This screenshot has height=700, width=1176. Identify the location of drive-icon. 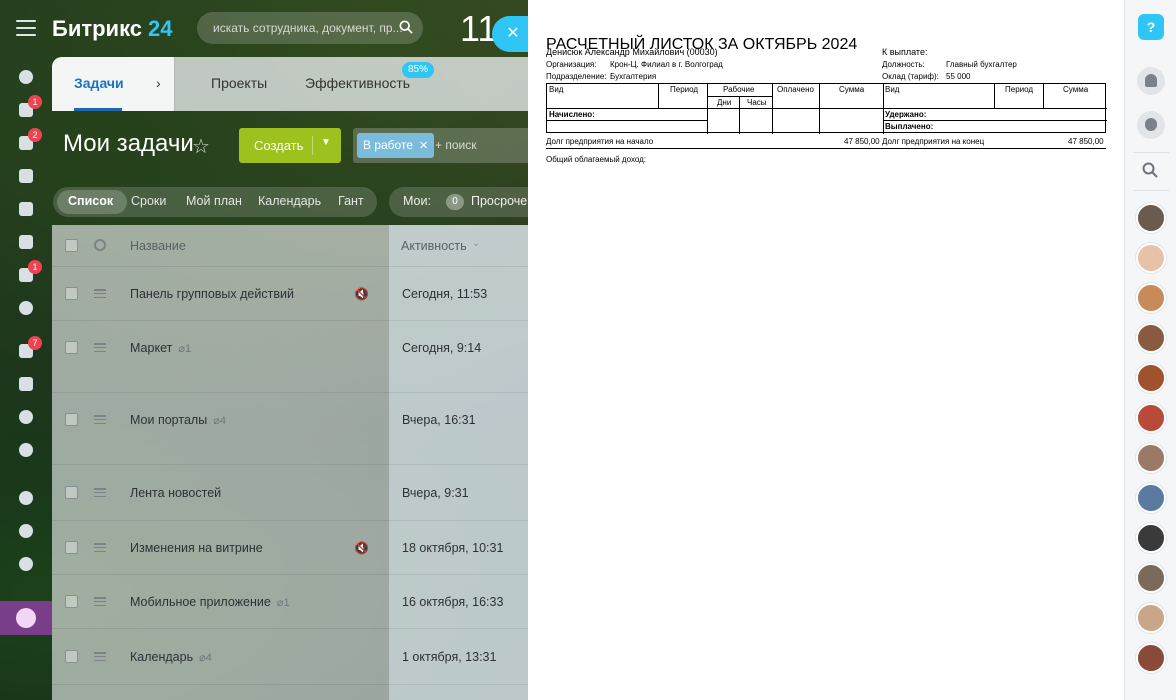
(26, 242).